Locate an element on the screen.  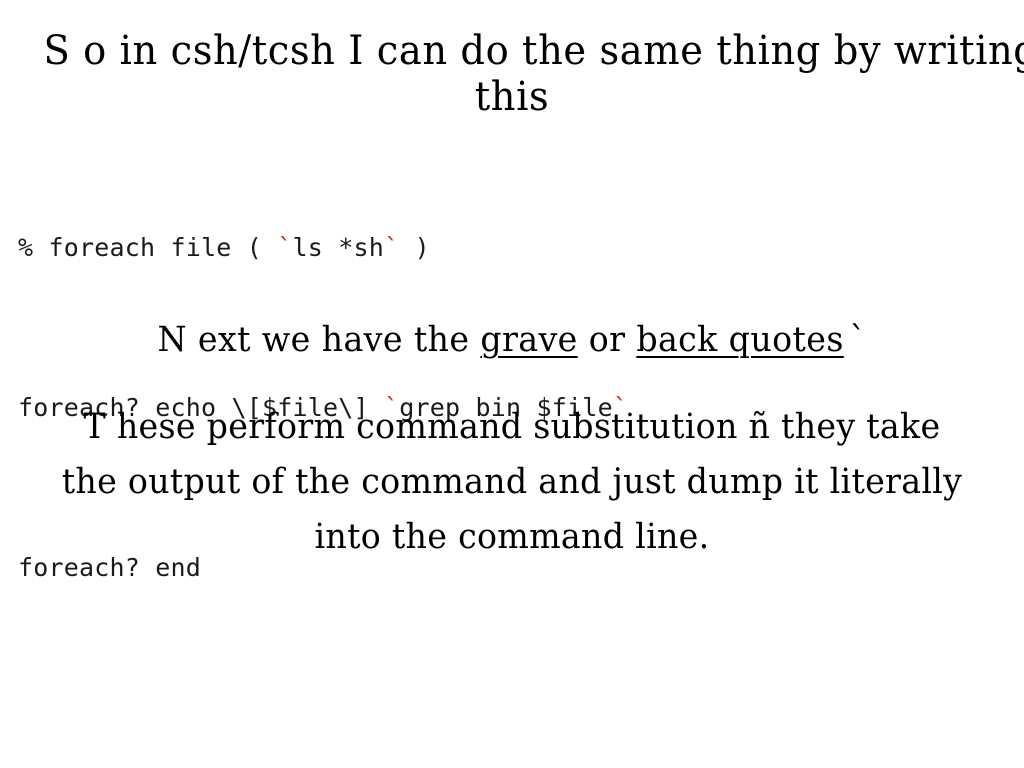
grave-term: grave is located at coordinates (529, 340).